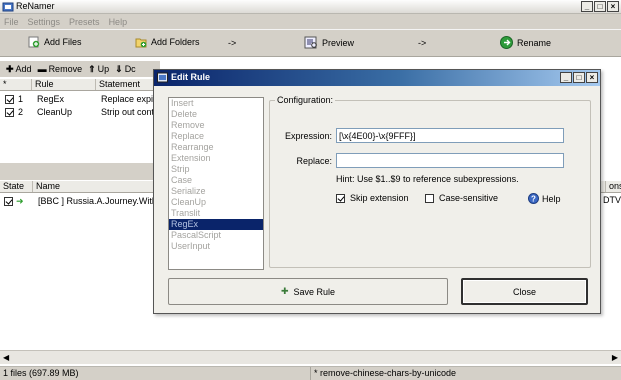 This screenshot has height=380, width=621. Describe the element at coordinates (175, 42) in the screenshot. I see `add-folders-label: Add Folders` at that location.